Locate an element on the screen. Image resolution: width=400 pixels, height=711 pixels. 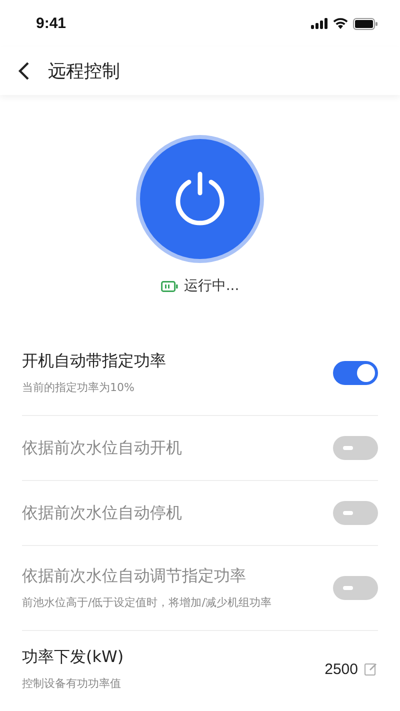
setting-title: 依据前次水位自动调节指定功率 is located at coordinates (134, 576).